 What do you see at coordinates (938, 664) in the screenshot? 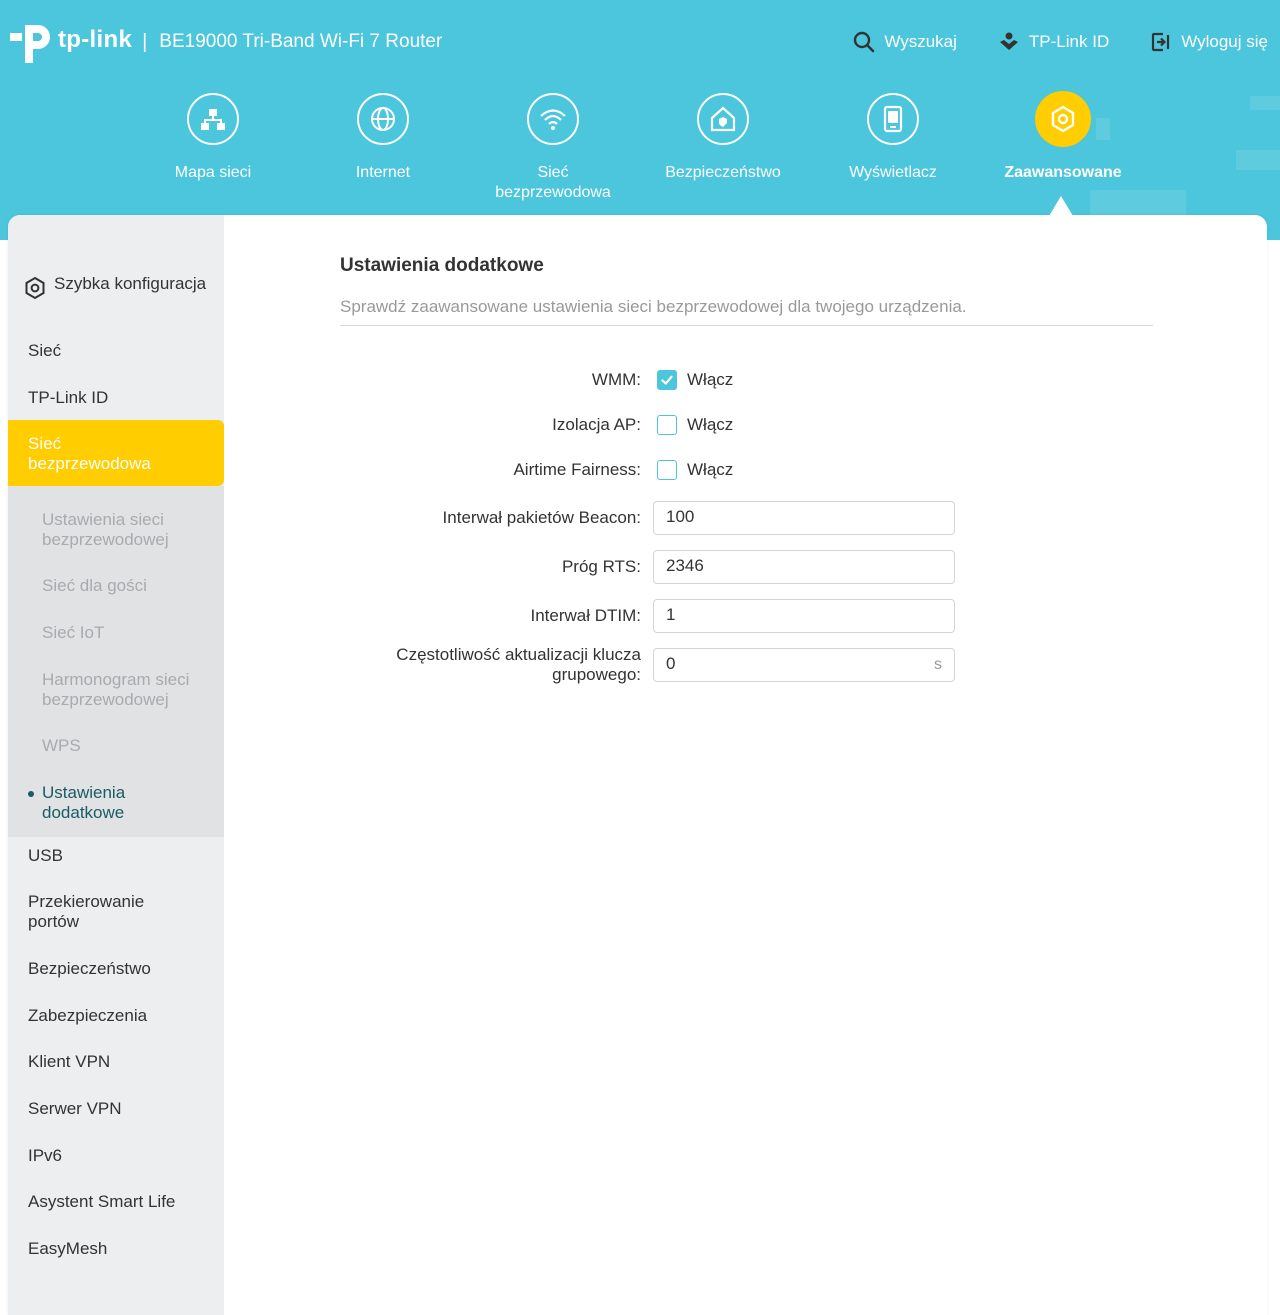
I see `seconds-unit: s` at bounding box center [938, 664].